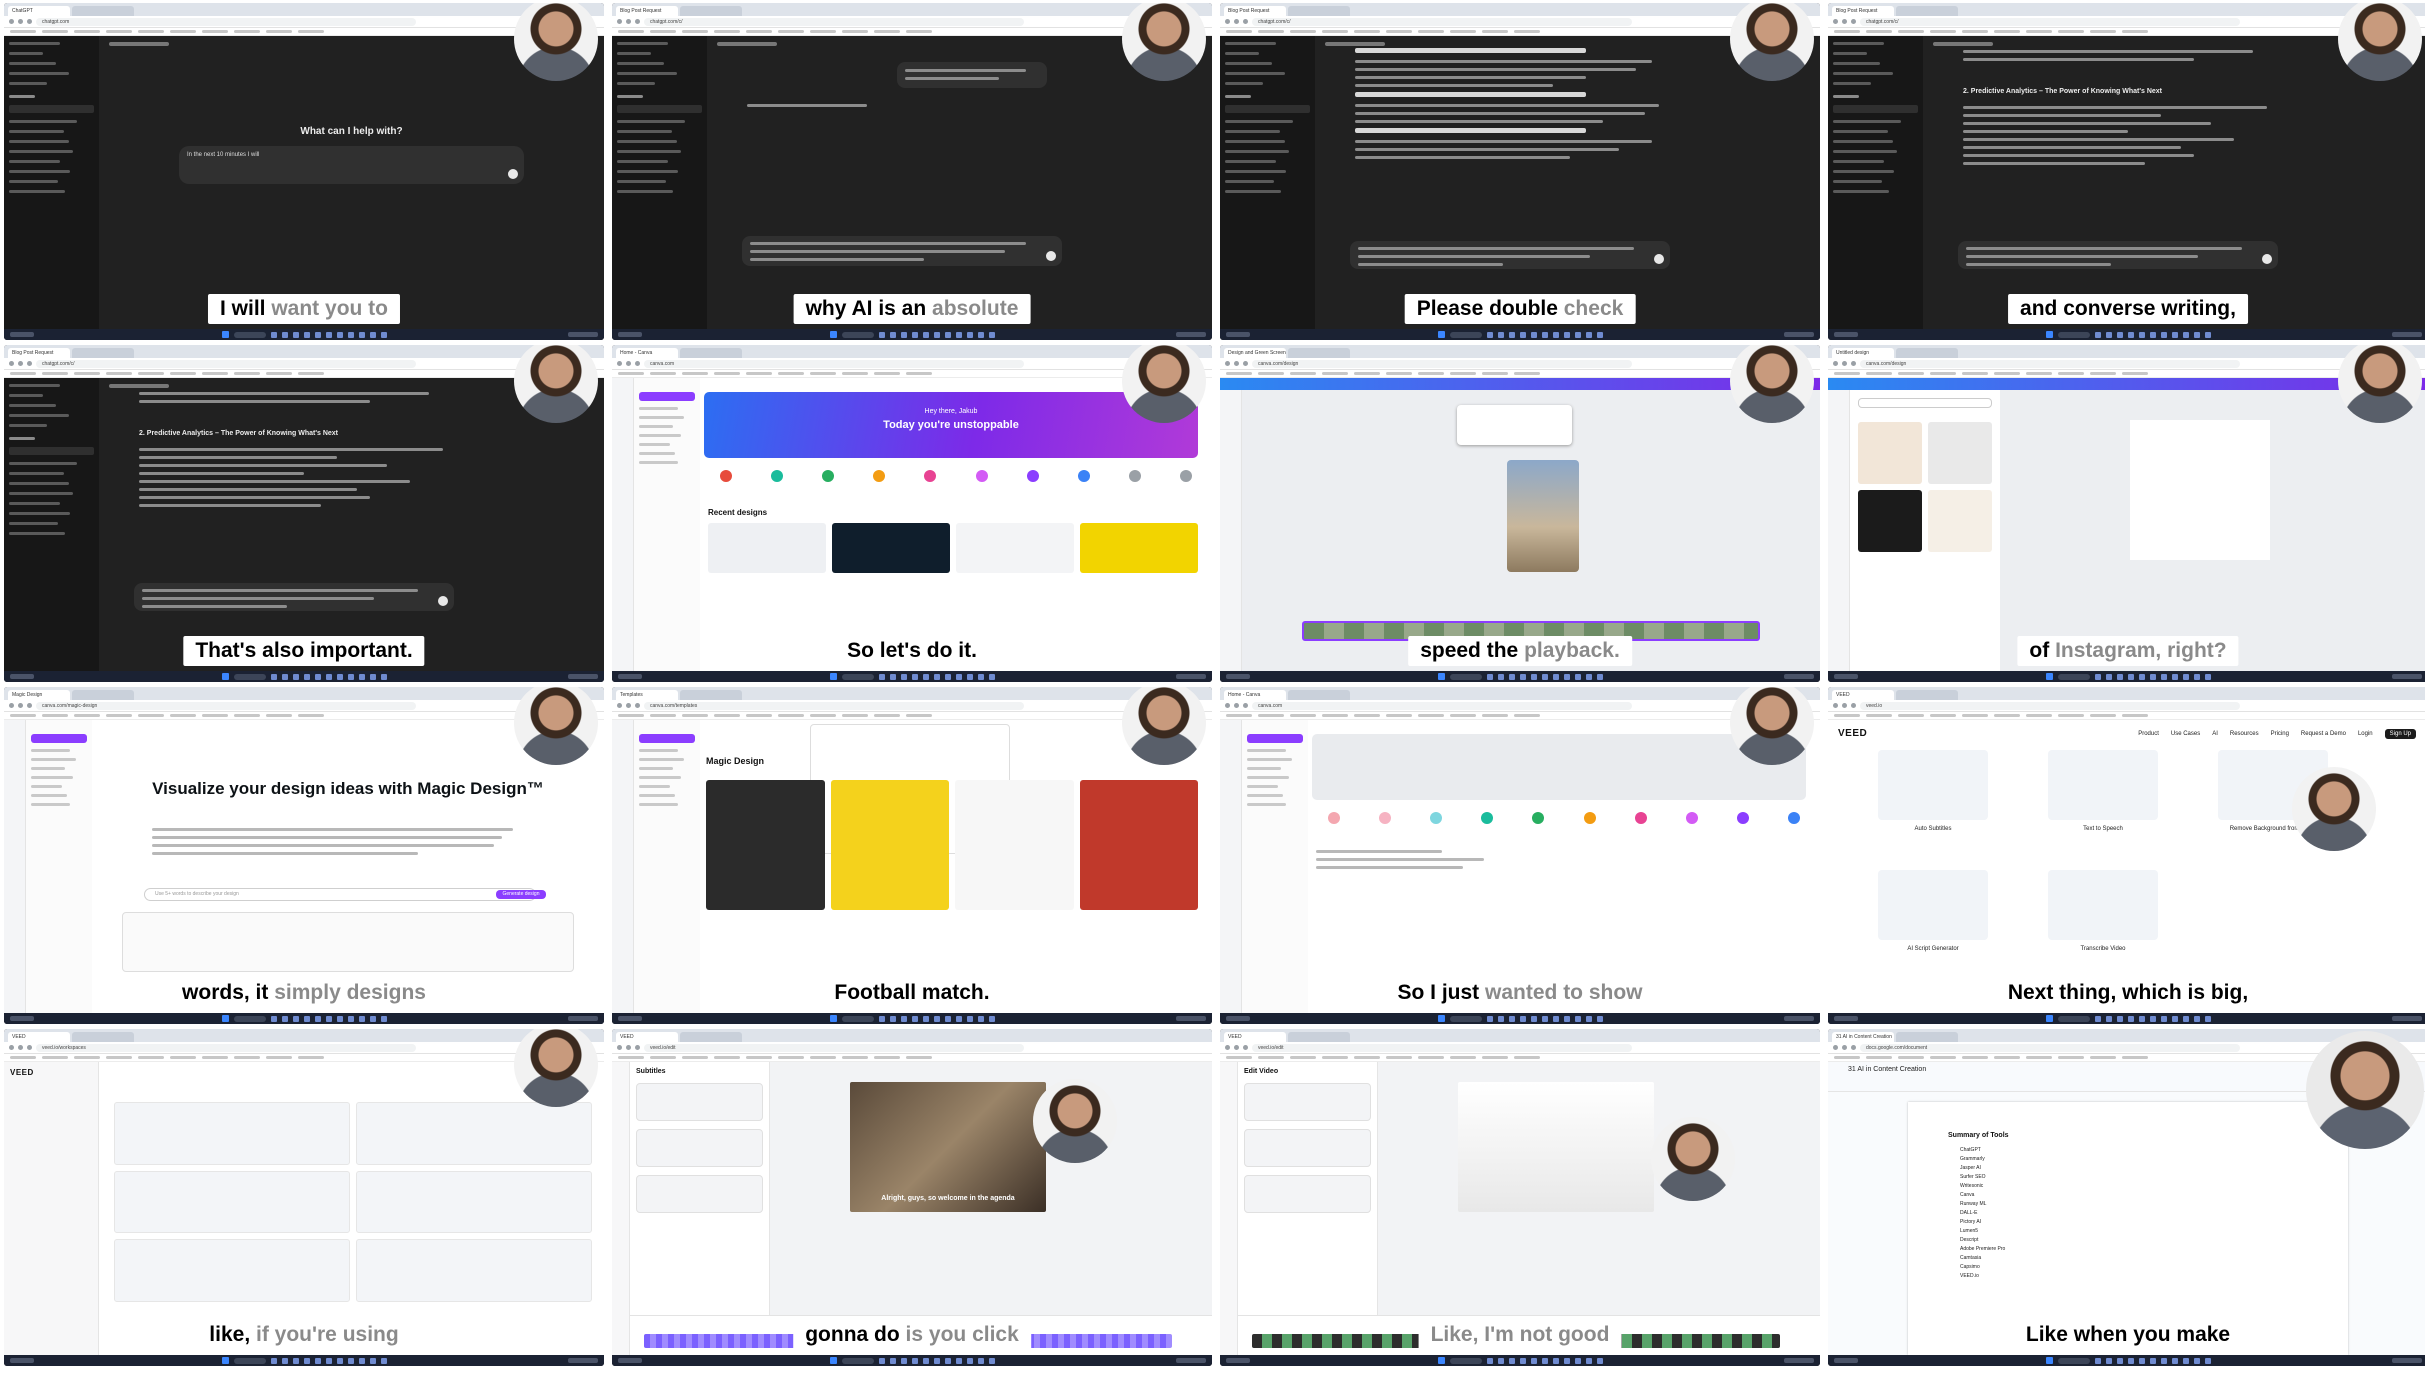  I want to click on feature-card: Auto Subtitles, so click(1933, 805).